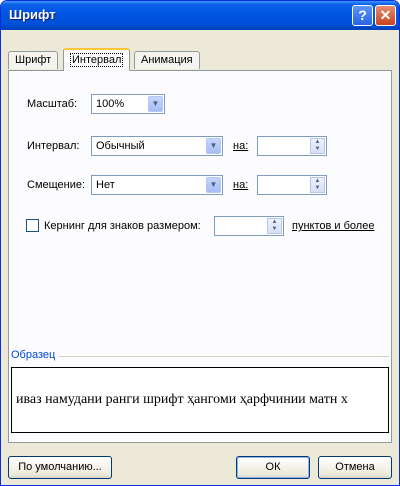 The height and width of the screenshot is (486, 400). I want to click on spacing-by-label: на:, so click(241, 146).